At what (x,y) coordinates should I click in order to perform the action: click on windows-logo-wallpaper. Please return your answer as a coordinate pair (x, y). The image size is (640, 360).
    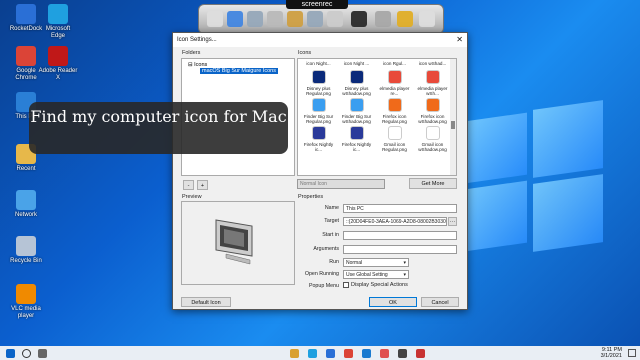
    Looking at the image, I should click on (530, 175).